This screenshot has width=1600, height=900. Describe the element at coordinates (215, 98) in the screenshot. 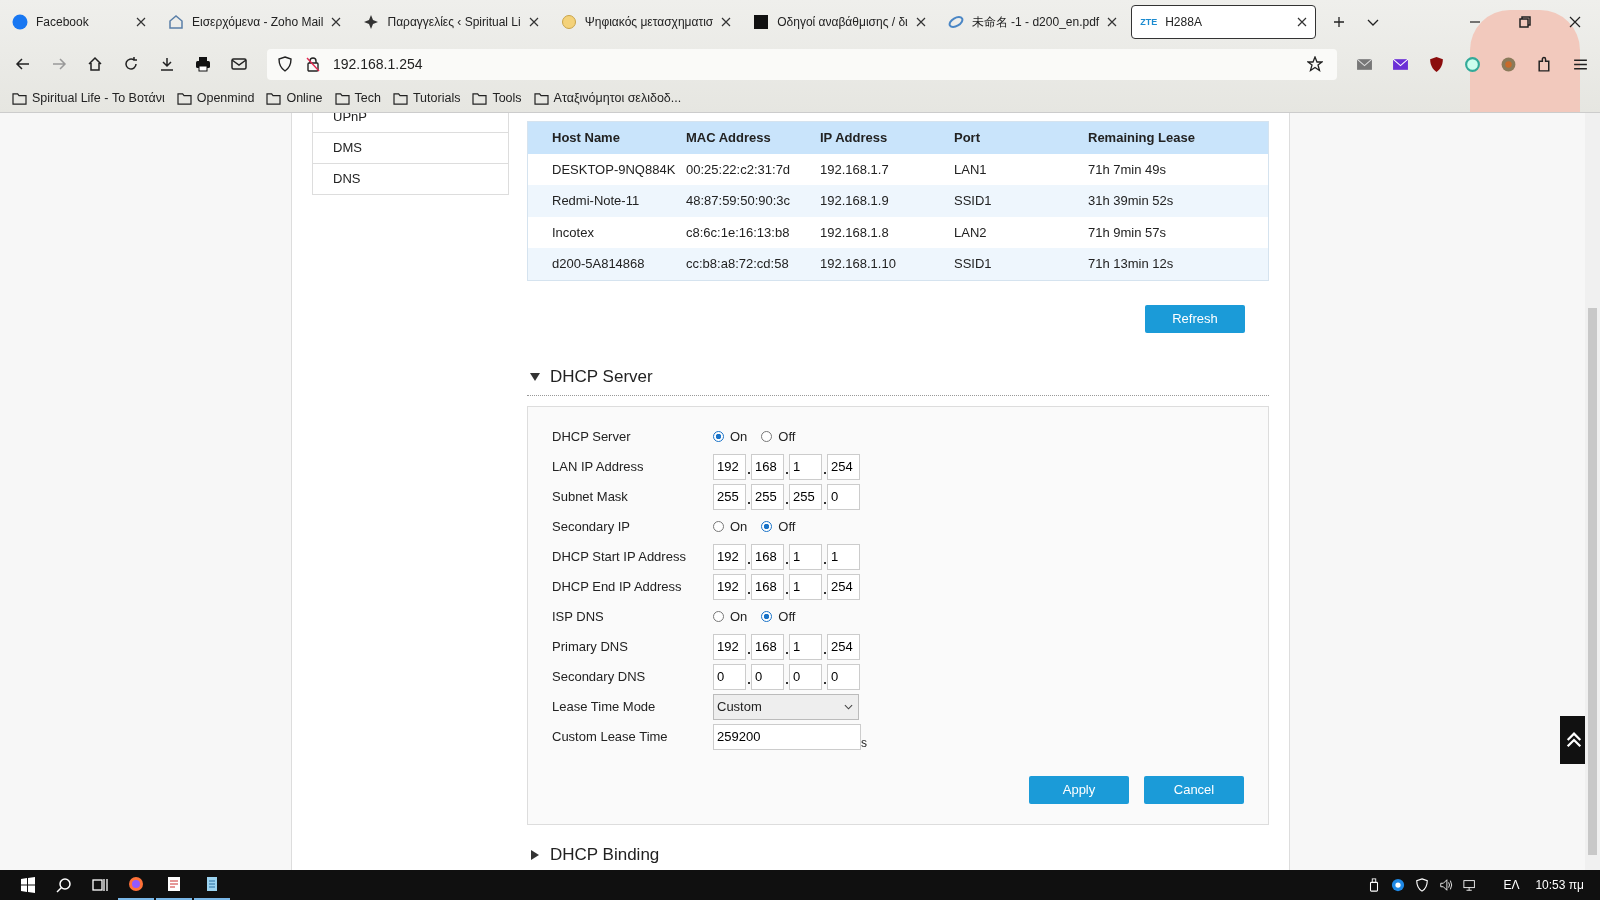

I see `bookmark-item: Openmind` at that location.